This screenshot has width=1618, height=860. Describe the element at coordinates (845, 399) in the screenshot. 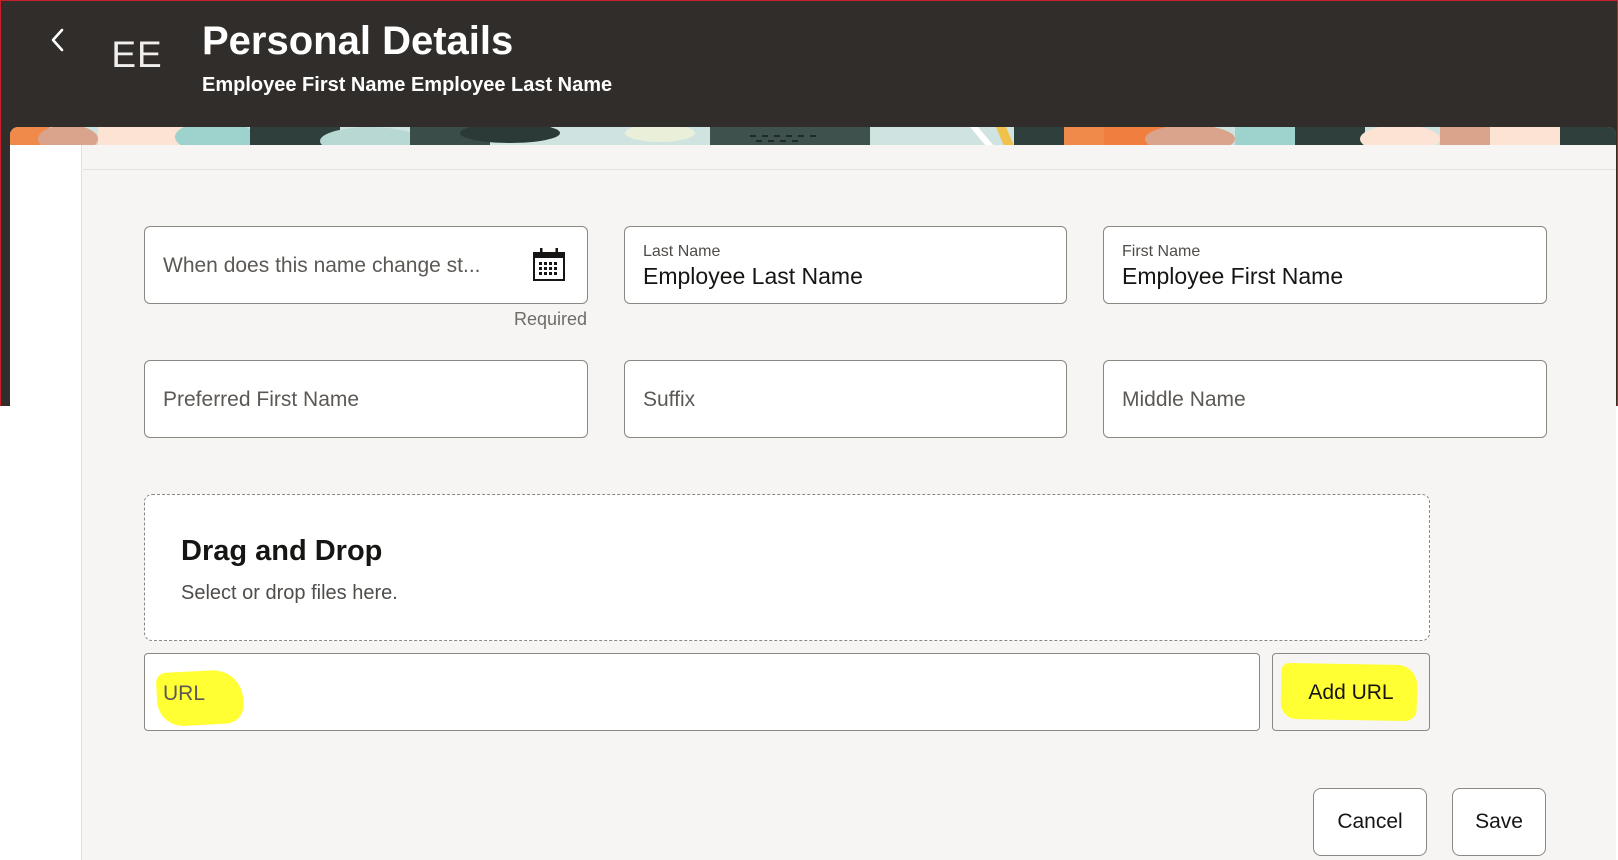

I see `suffix-field: Suffix` at that location.